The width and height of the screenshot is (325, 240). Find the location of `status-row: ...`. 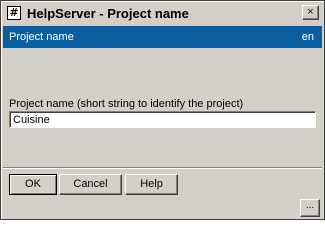

status-row: ... is located at coordinates (162, 208).